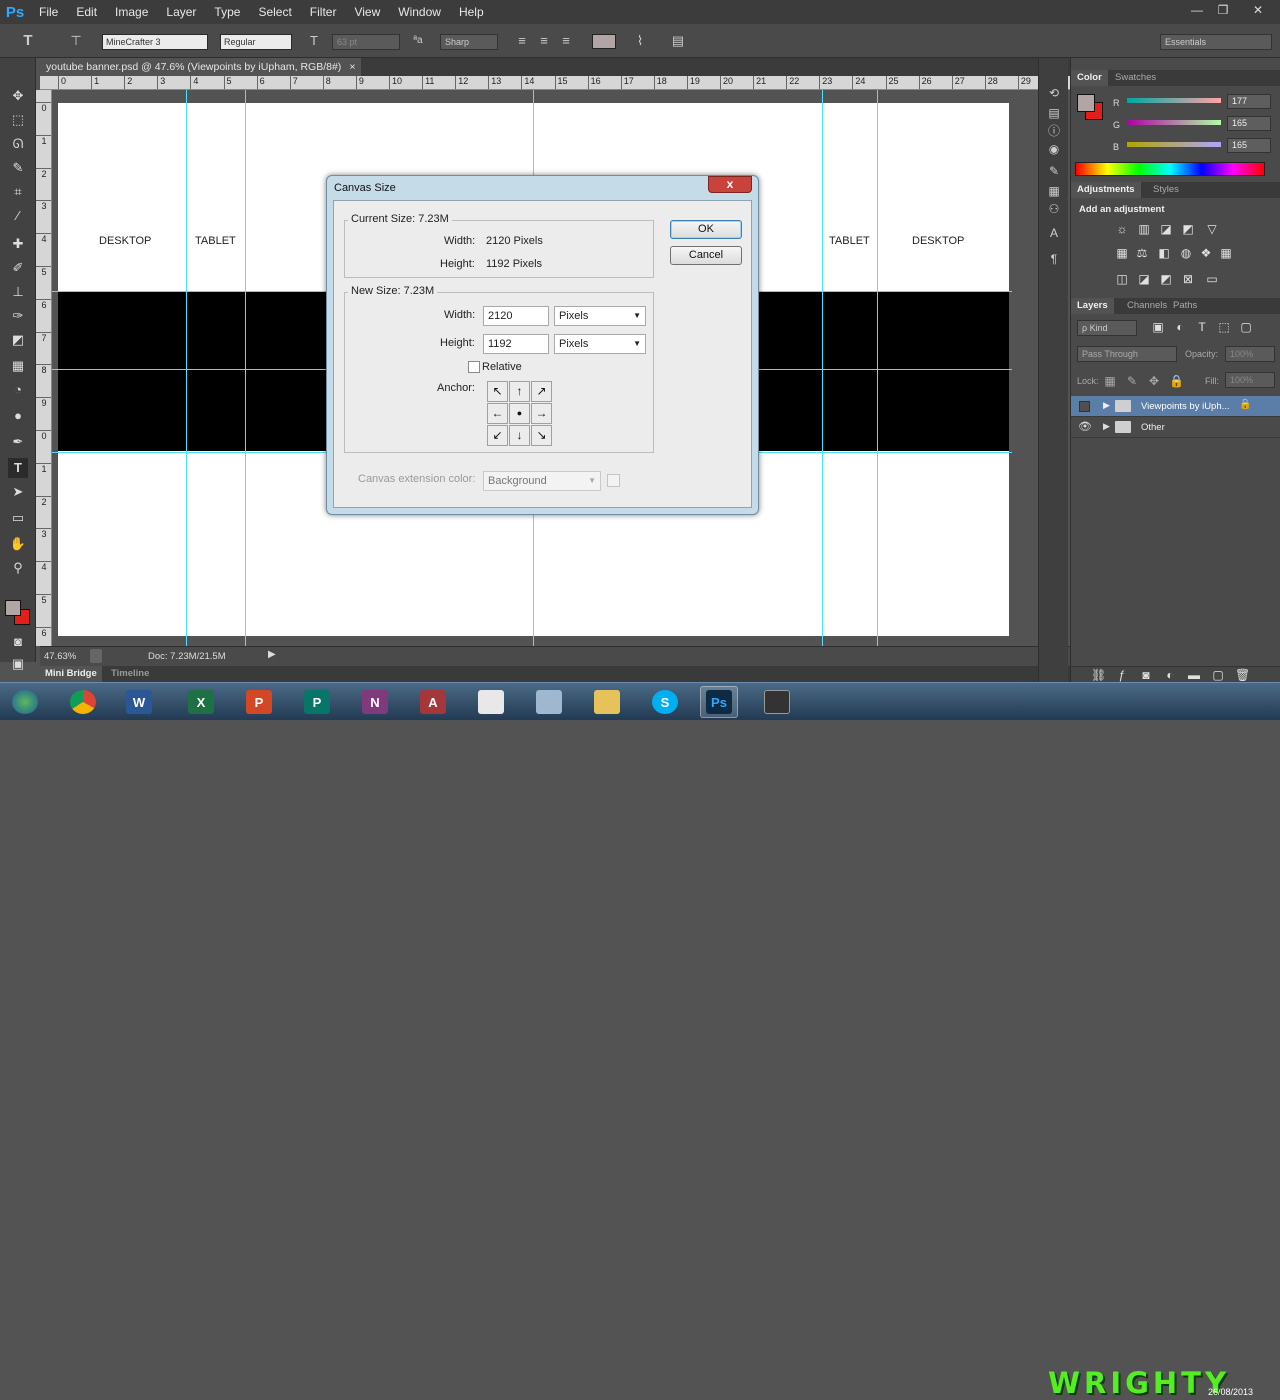 The height and width of the screenshot is (1400, 1280). I want to click on color-foreground-swatch, so click(1086, 103).